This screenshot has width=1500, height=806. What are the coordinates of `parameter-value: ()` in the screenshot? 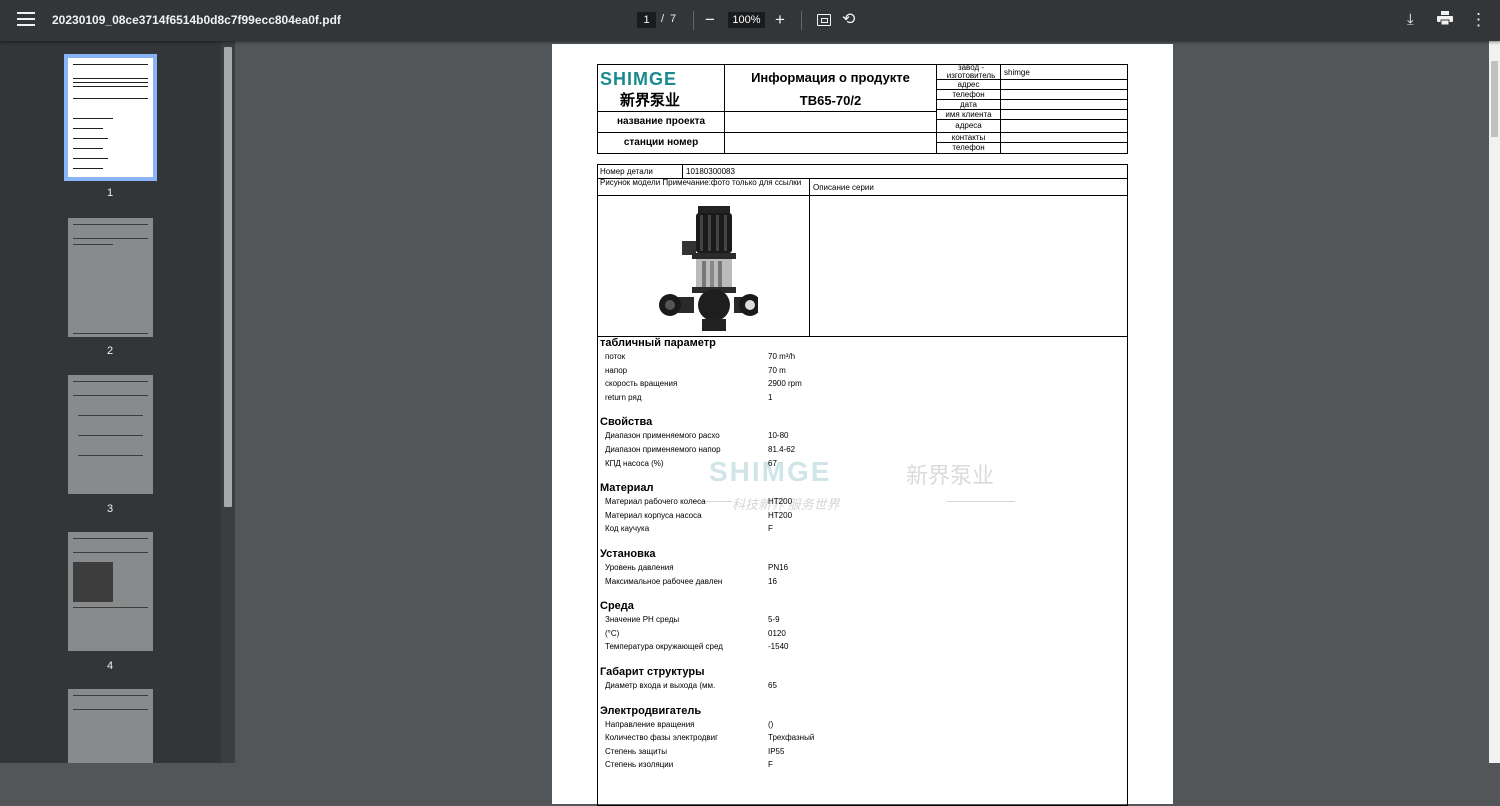 It's located at (771, 724).